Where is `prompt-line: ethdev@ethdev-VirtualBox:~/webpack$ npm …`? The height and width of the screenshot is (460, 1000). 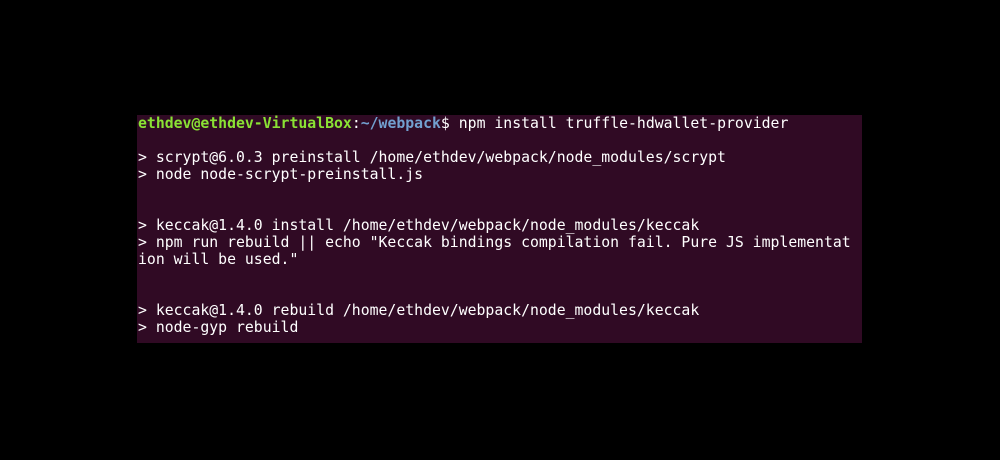 prompt-line: ethdev@ethdev-VirtualBox:~/webpack$ npm … is located at coordinates (463, 123).